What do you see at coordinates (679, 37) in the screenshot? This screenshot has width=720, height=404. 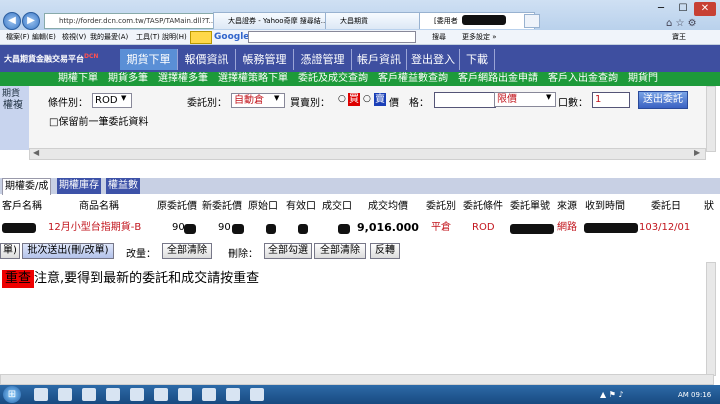 I see `user-menu: 寶王` at bounding box center [679, 37].